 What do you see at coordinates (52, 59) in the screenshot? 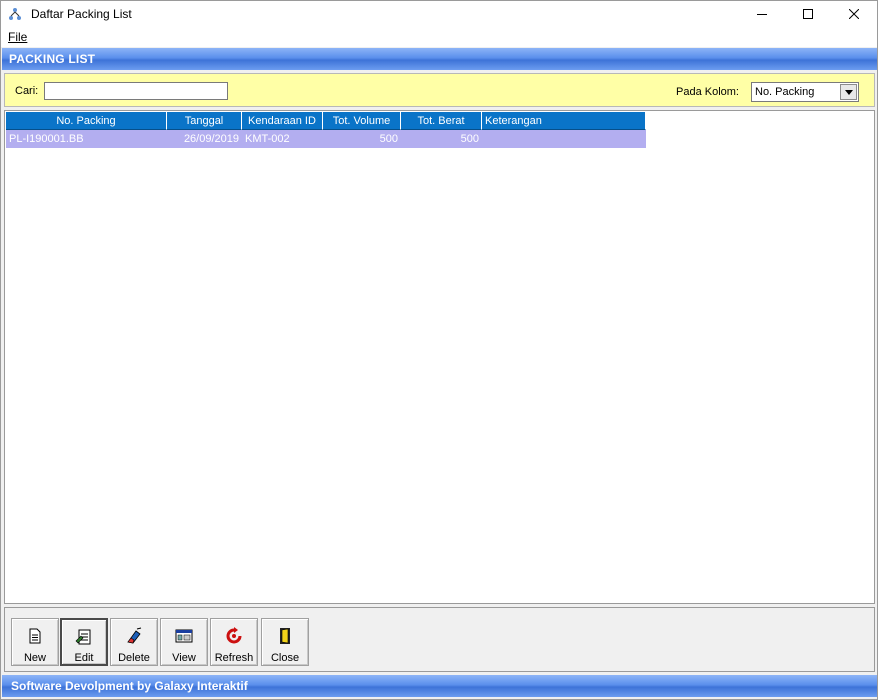
I see `section-title: PACKING LIST` at bounding box center [52, 59].